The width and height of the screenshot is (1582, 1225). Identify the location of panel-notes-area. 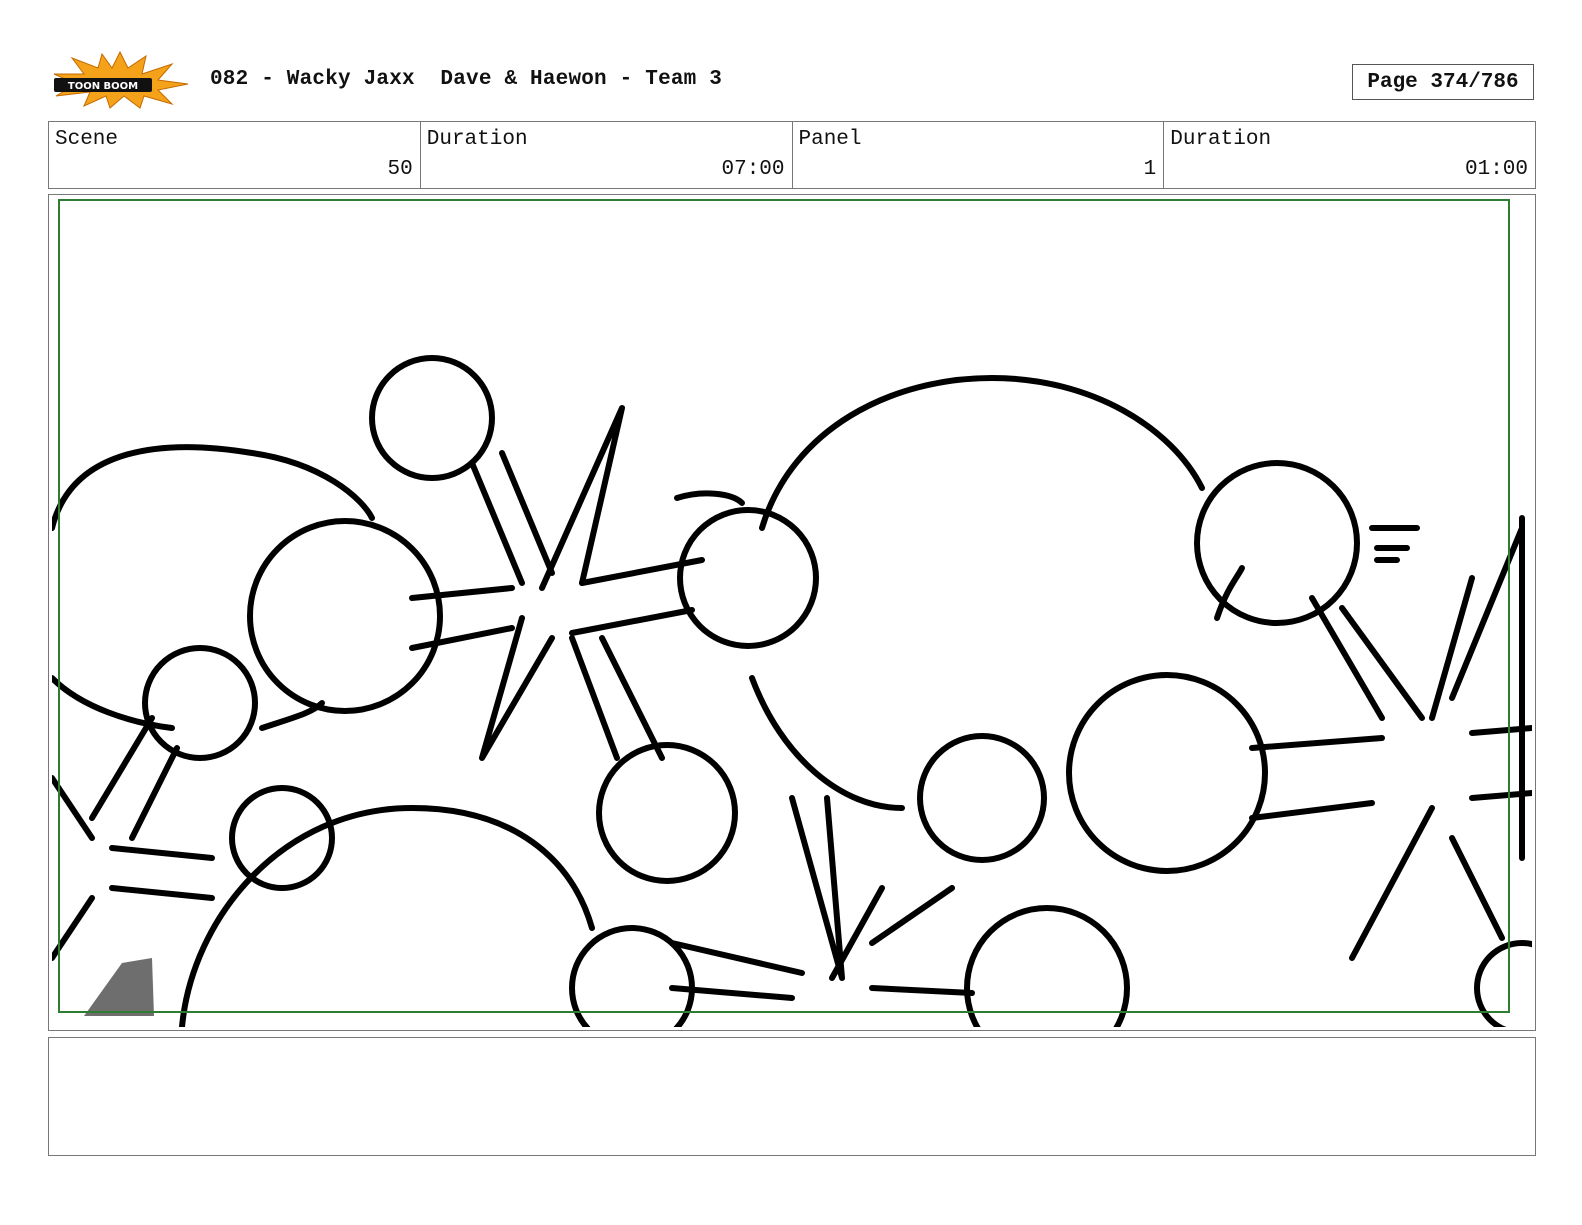
(792, 1096).